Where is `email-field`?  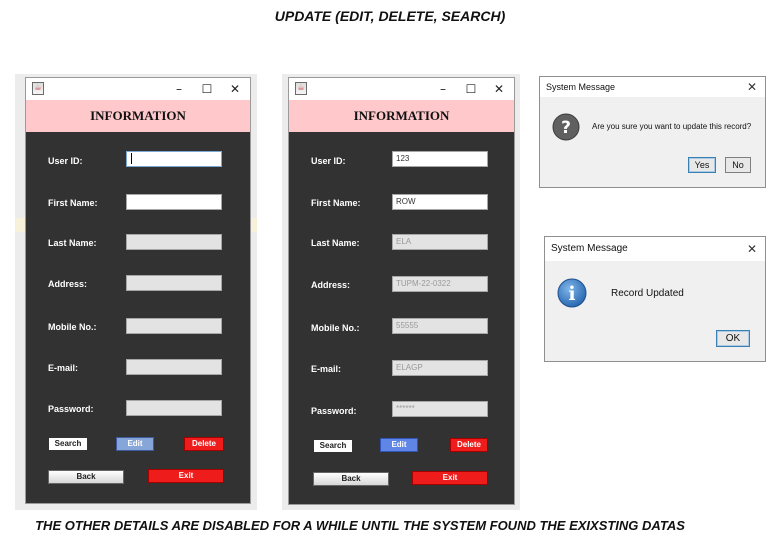
email-field is located at coordinates (174, 367).